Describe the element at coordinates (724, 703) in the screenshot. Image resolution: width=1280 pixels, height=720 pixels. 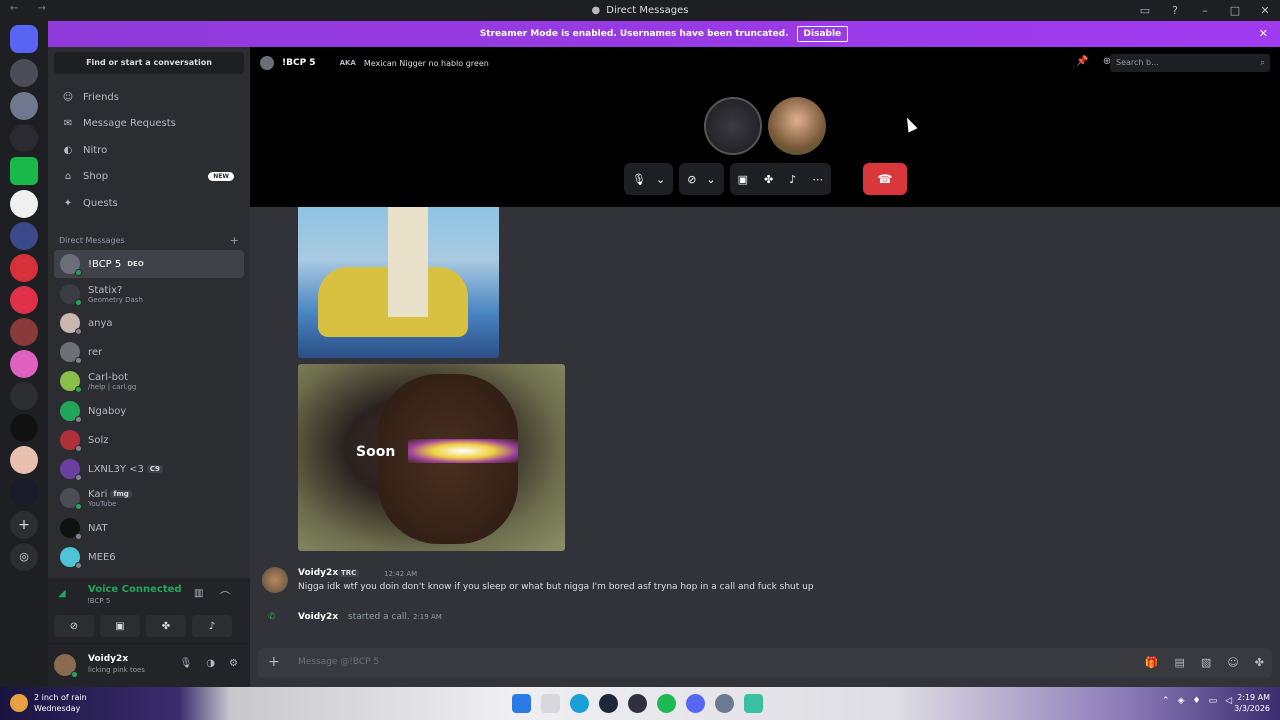
I see `settings-icon` at that location.